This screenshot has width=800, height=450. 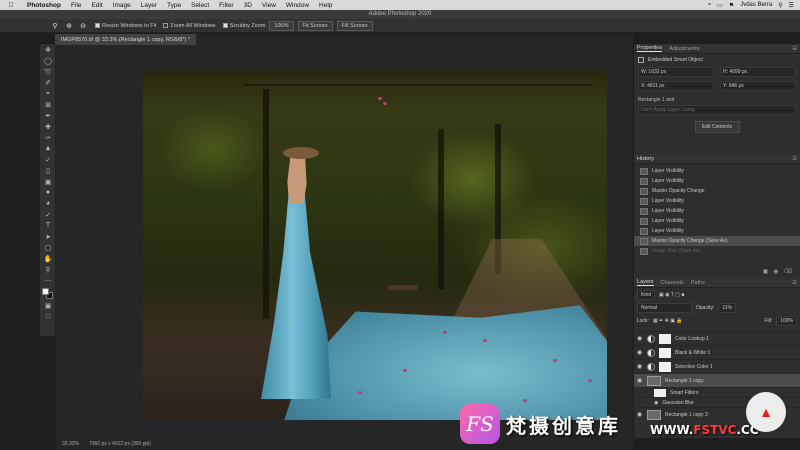 I want to click on menu-3d: 3D, so click(x=248, y=5).